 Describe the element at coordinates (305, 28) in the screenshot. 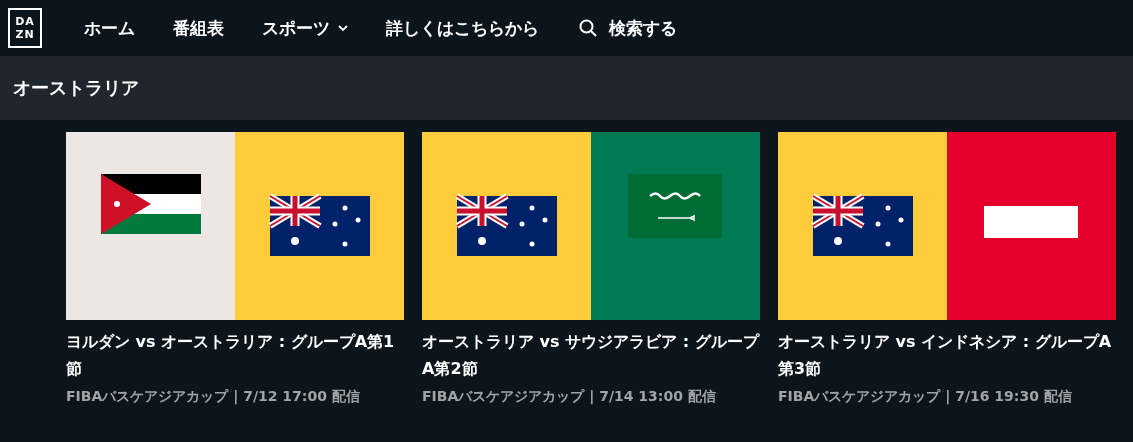

I see `nav-dropdown: スポーツ` at that location.